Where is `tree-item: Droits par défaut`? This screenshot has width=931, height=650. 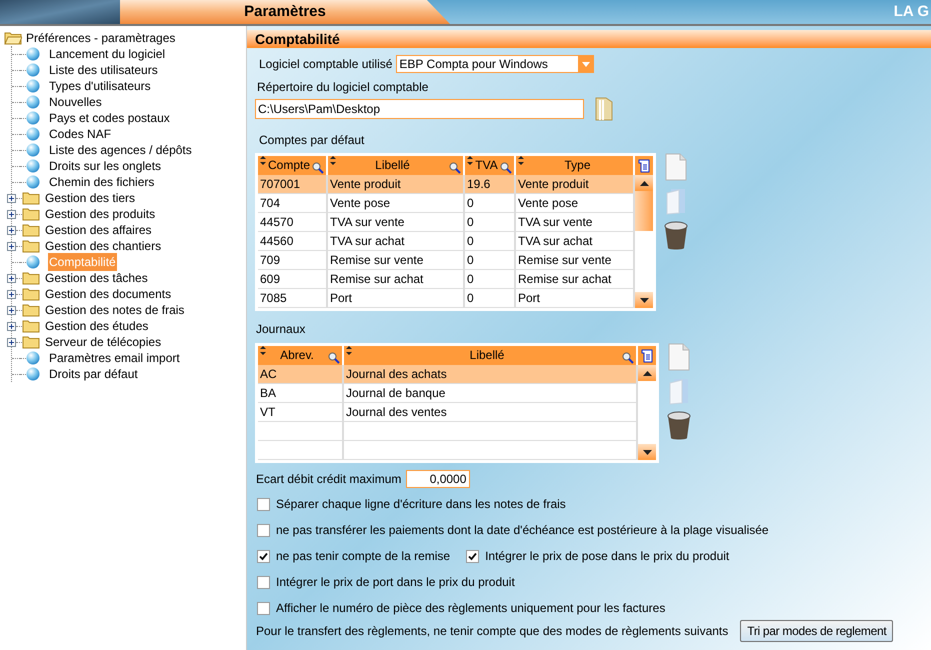 tree-item: Droits par défaut is located at coordinates (93, 374).